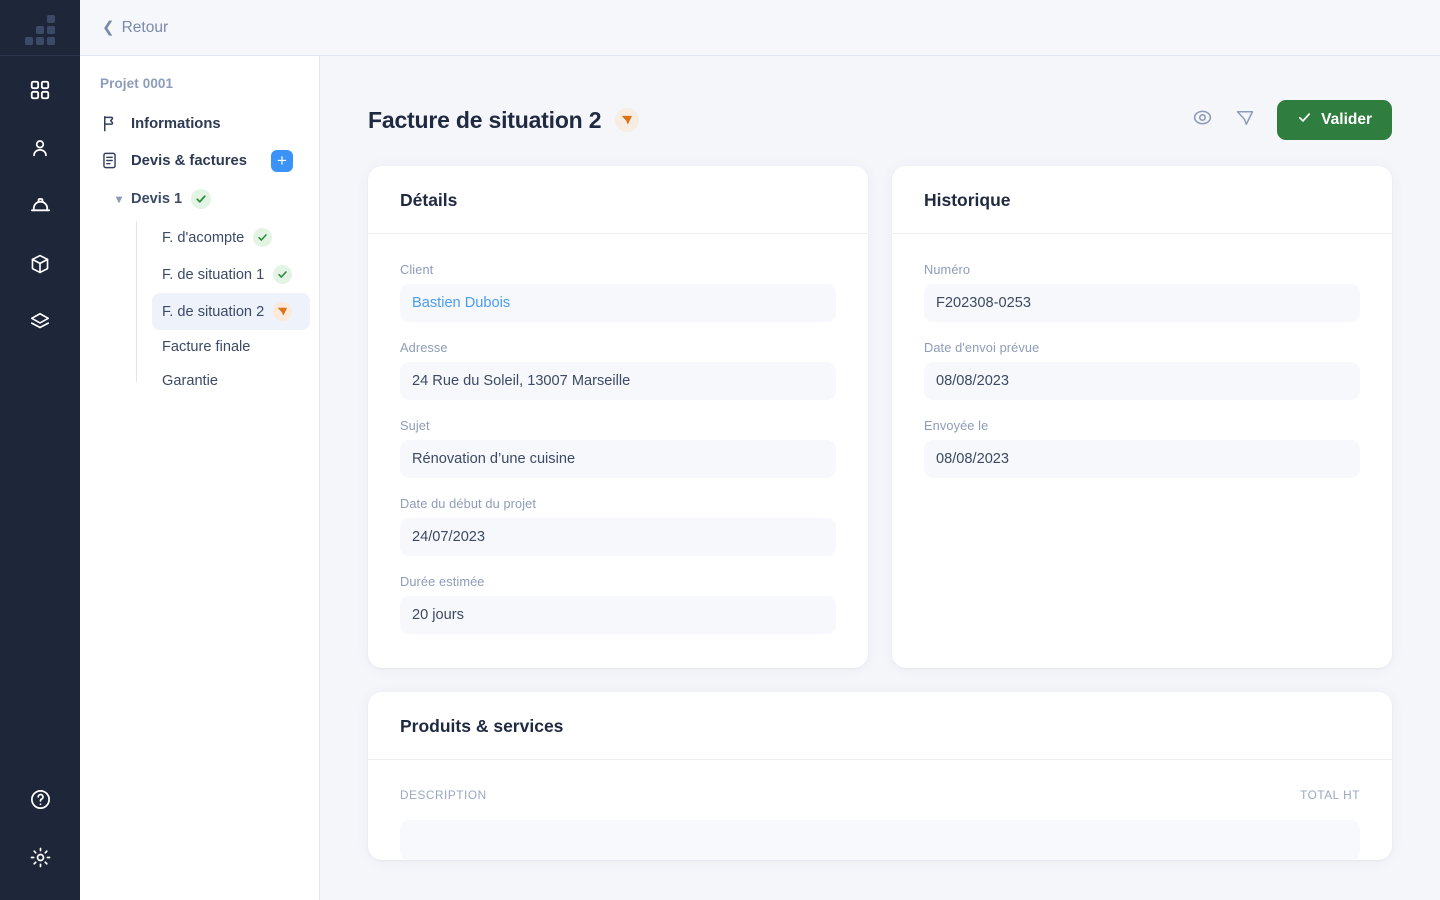 The image size is (1440, 900). What do you see at coordinates (231, 347) in the screenshot?
I see `sidebar-item-facture-finale: Facture finale` at bounding box center [231, 347].